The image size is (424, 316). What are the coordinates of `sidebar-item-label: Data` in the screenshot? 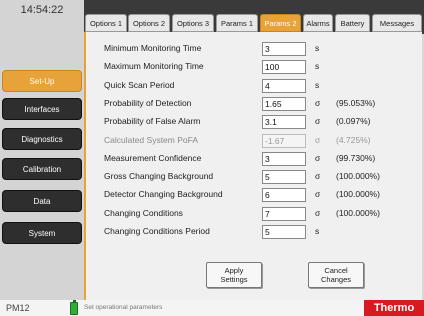 It's located at (42, 201).